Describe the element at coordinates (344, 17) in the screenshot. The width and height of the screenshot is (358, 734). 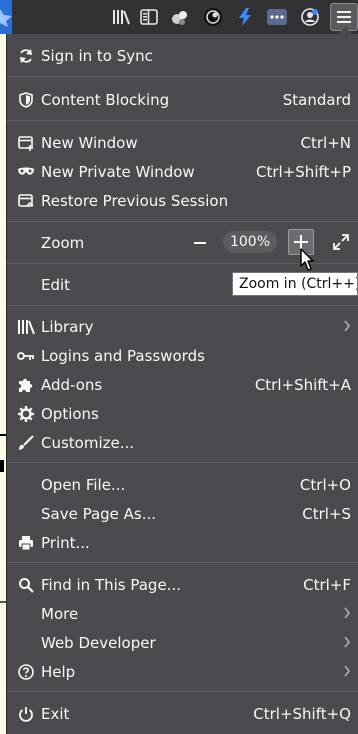
I see `hamburger-menu-icon` at that location.